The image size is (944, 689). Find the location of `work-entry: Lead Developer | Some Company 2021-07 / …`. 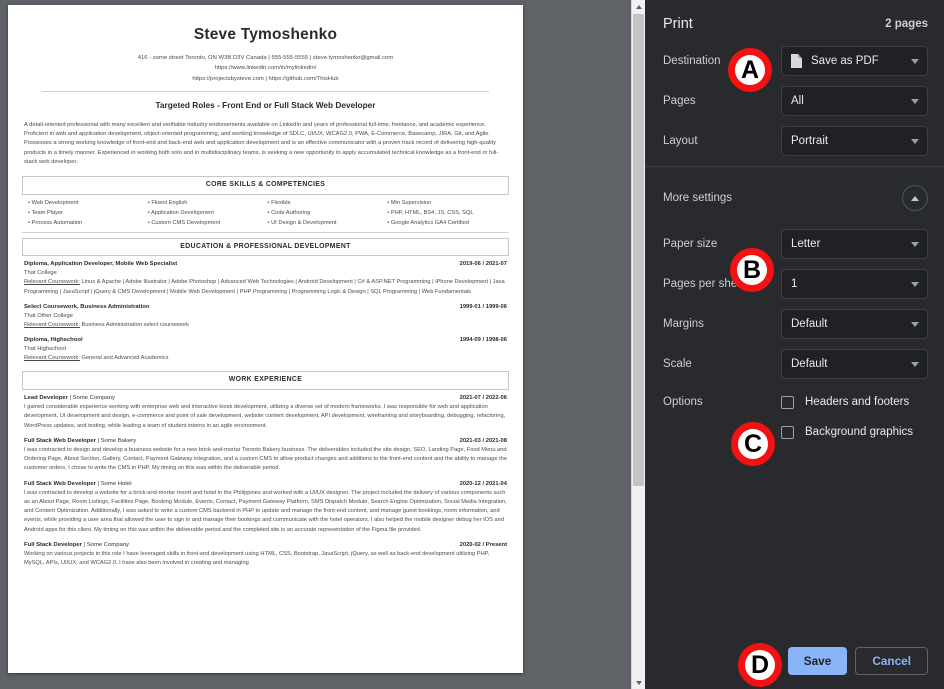

work-entry: Lead Developer | Some Company 2021-07 / … is located at coordinates (265, 412).